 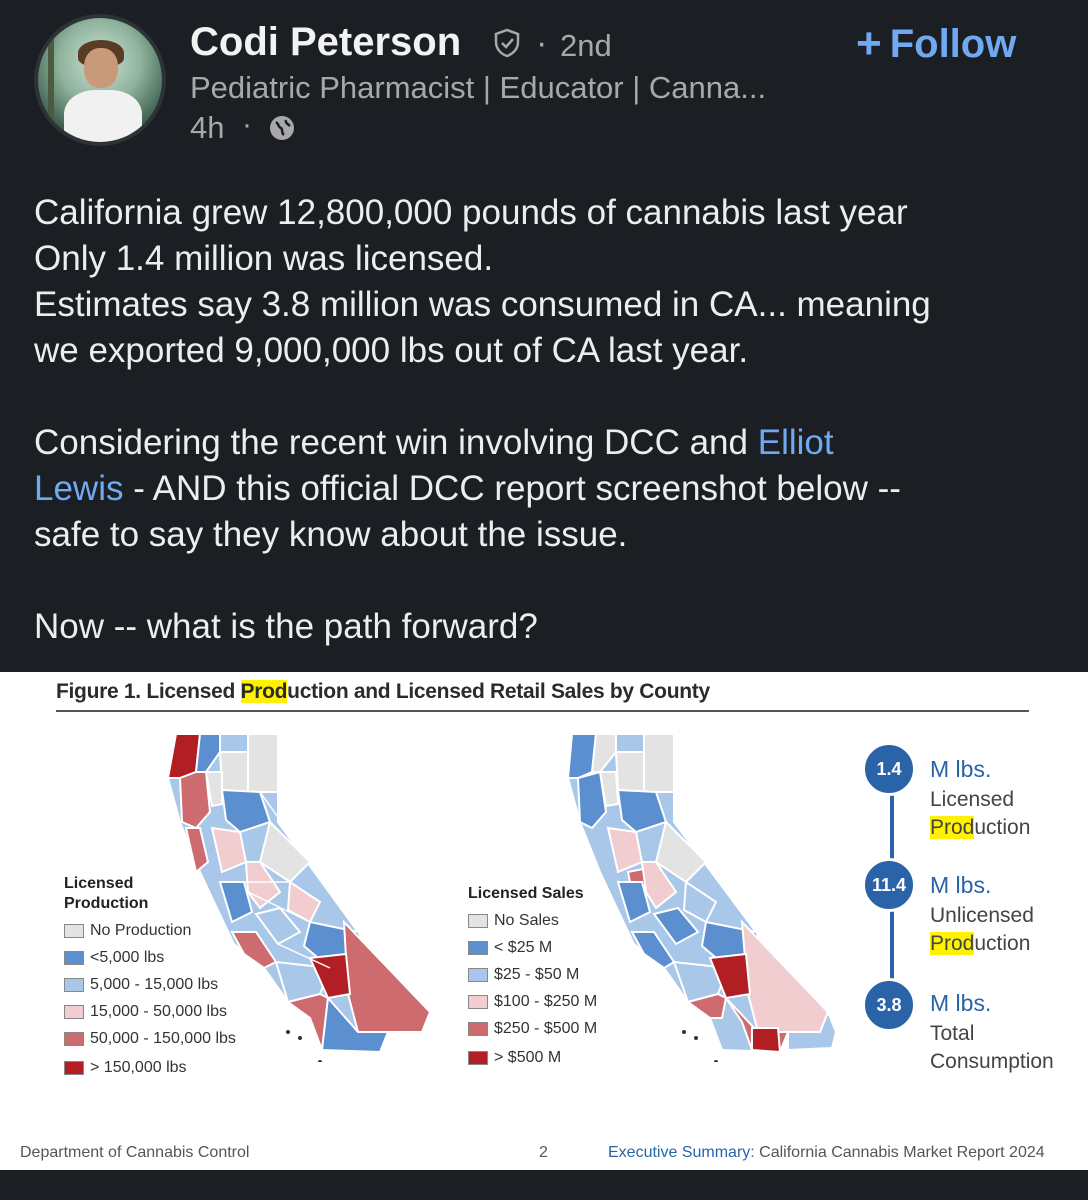 What do you see at coordinates (141, 985) in the screenshot?
I see `legend-item: 5,000 - 15,000 lbs` at bounding box center [141, 985].